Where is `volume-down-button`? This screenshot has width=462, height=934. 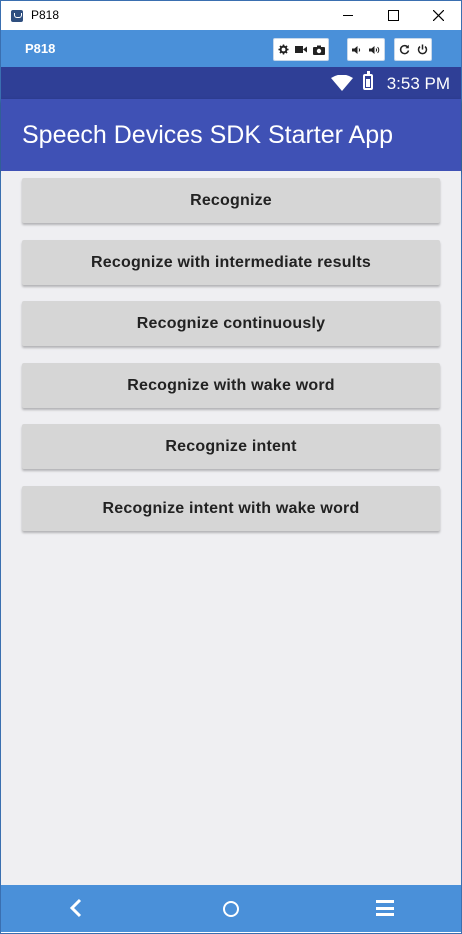 volume-down-button is located at coordinates (357, 49).